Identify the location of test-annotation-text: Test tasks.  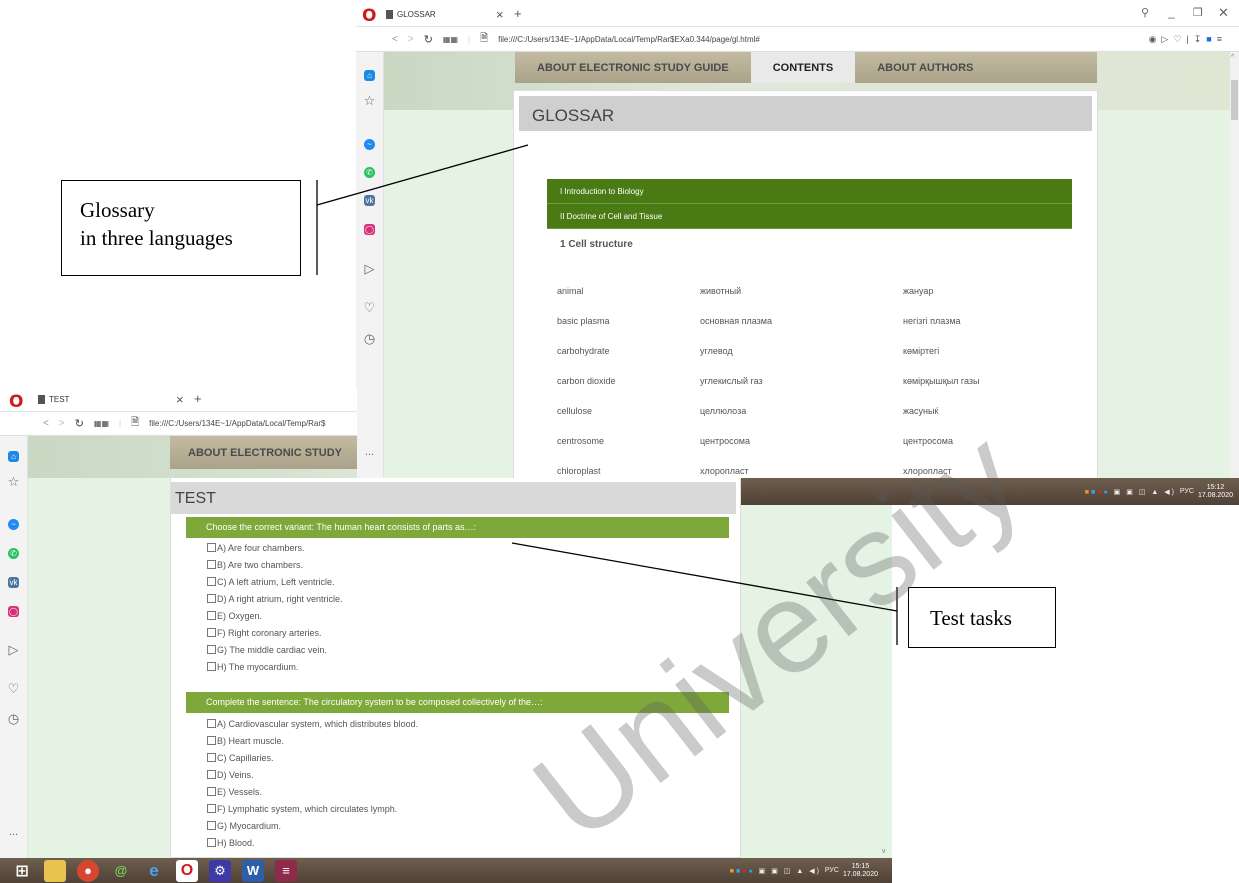
(971, 618).